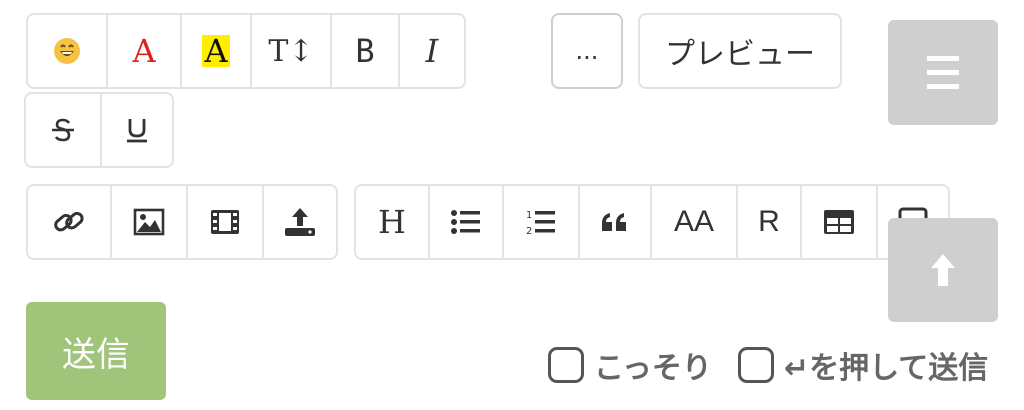  I want to click on image-button, so click(149, 222).